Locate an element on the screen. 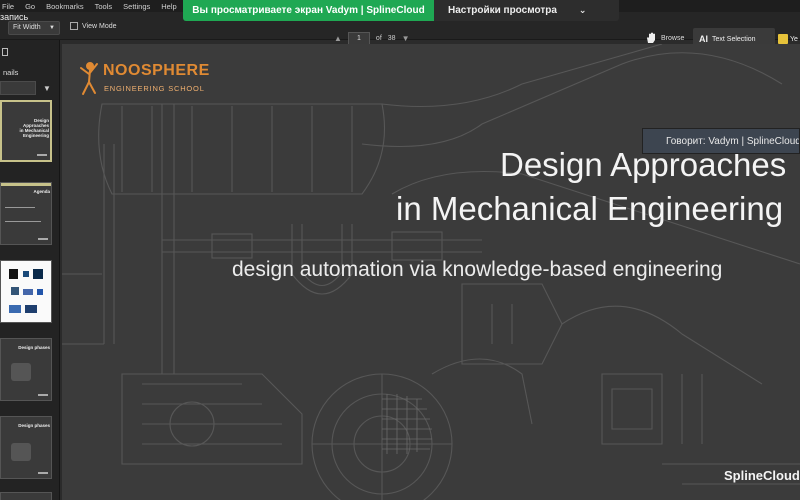 This screenshot has height=500, width=800. menu-help: Help is located at coordinates (168, 6).